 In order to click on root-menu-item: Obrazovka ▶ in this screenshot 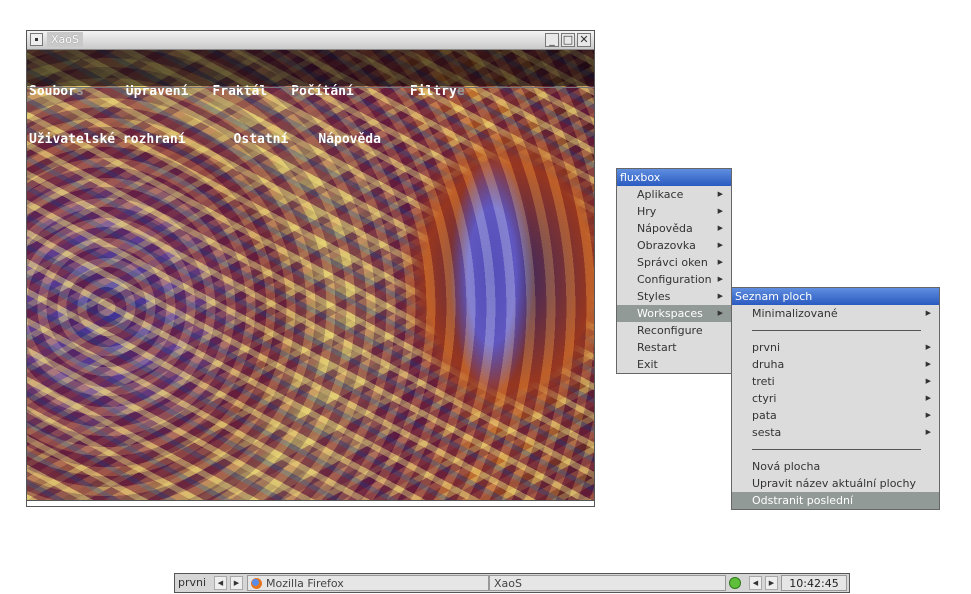, I will do `click(674, 245)`.